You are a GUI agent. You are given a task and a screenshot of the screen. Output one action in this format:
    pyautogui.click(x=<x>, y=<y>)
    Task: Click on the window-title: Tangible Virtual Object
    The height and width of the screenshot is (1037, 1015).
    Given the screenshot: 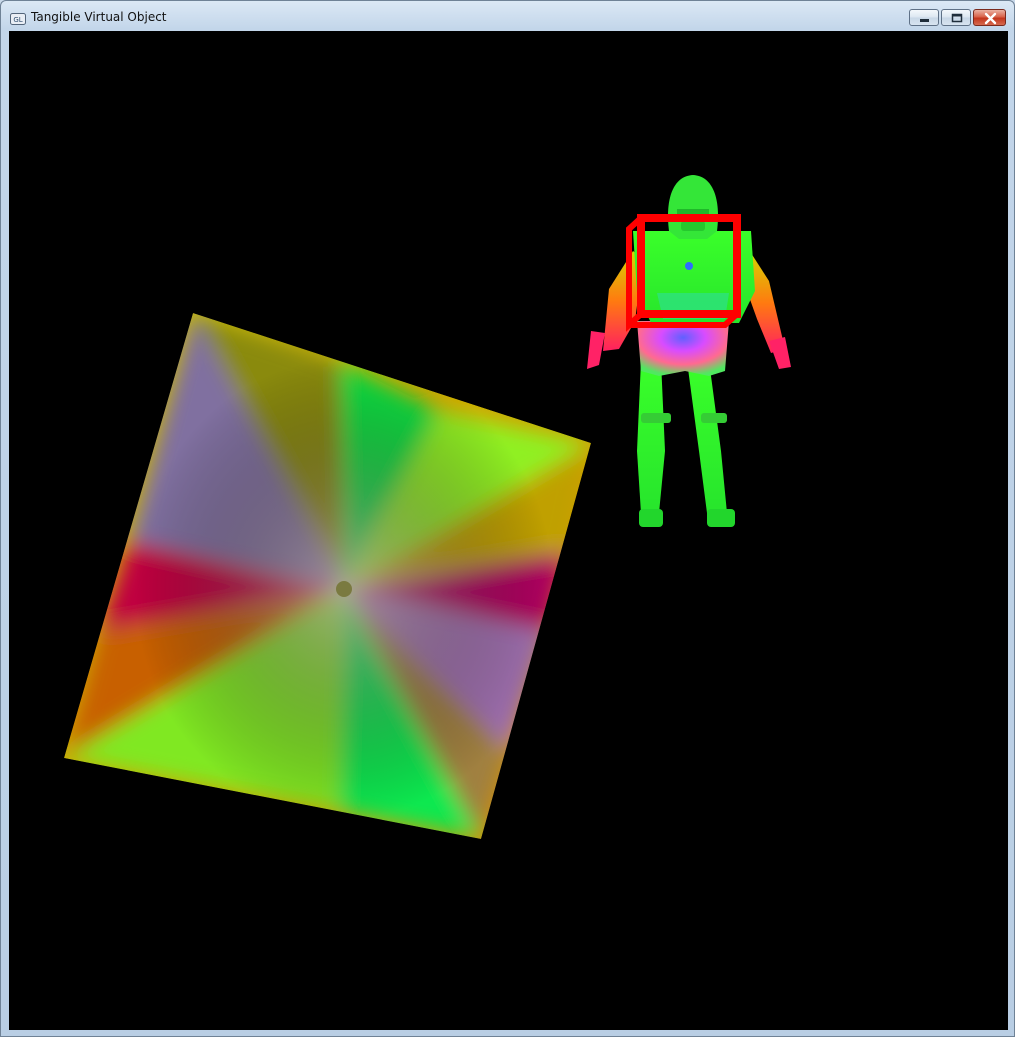 What is the action you would take?
    pyautogui.click(x=99, y=17)
    